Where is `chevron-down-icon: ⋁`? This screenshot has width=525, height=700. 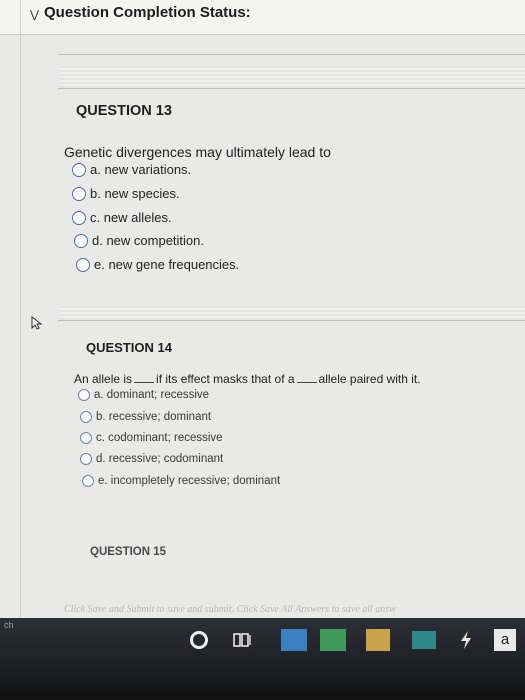 chevron-down-icon: ⋁ is located at coordinates (34, 14).